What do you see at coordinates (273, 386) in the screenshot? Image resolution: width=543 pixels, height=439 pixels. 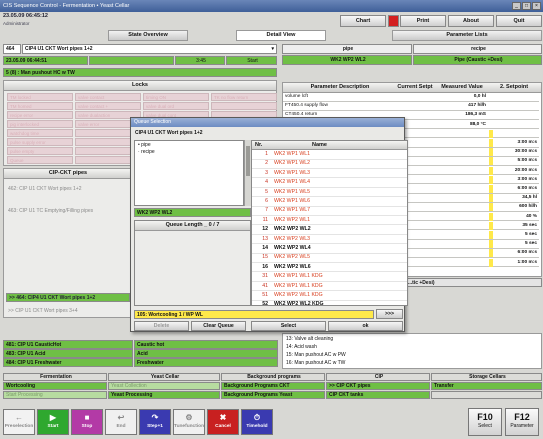 I see `bottom-tab-item: Background Programs CKT` at bounding box center [273, 386].